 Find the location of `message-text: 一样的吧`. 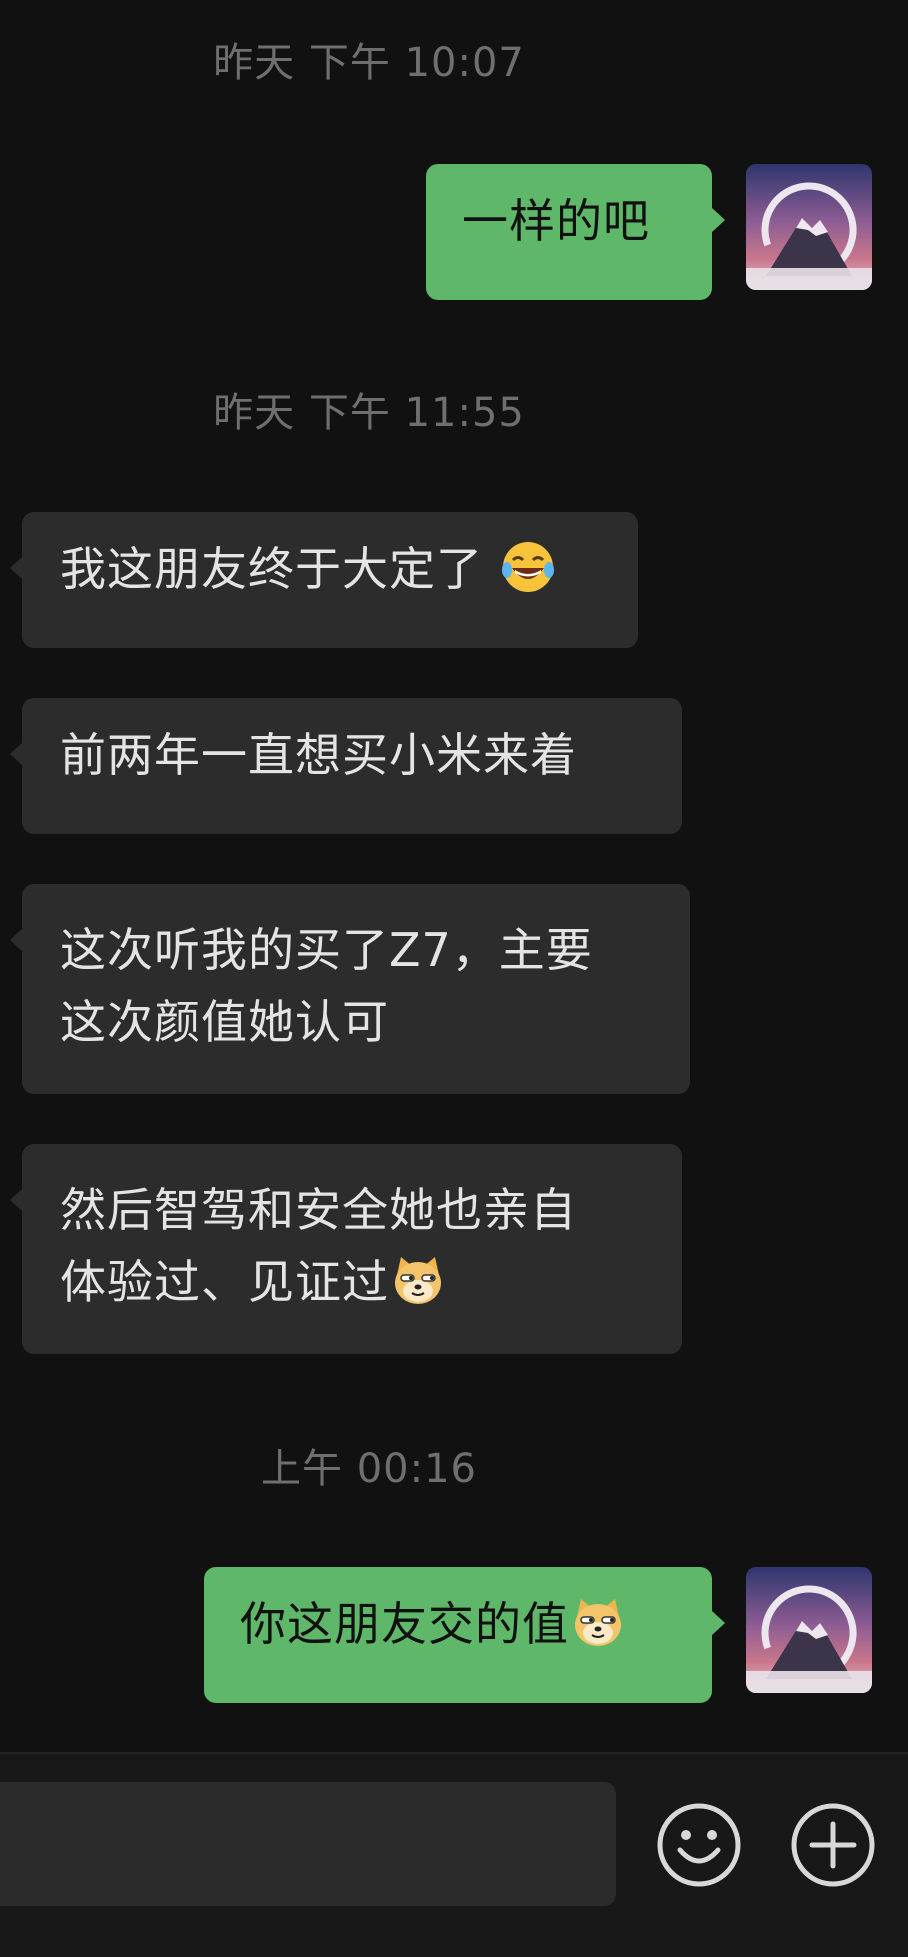

message-text: 一样的吧 is located at coordinates (556, 221).